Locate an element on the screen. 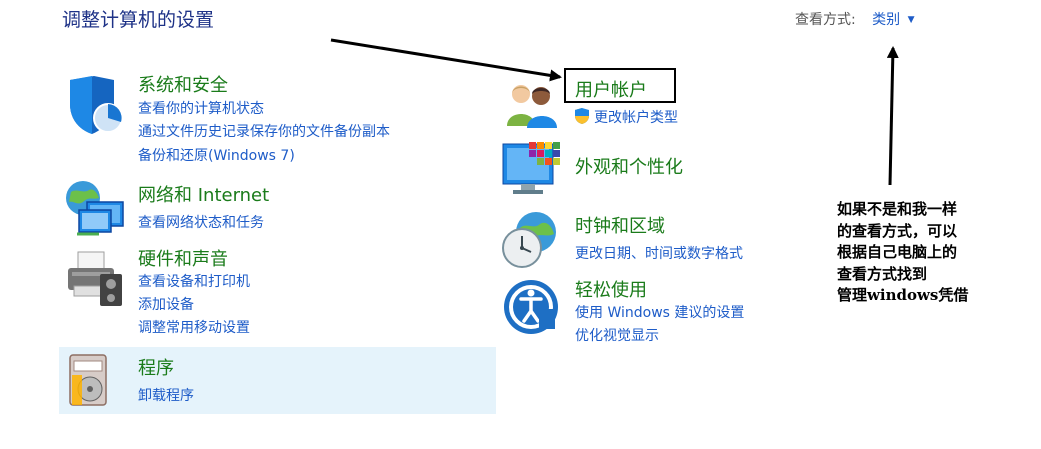 This screenshot has width=1041, height=449. note-line: 如果不是和我一样 is located at coordinates (897, 209).